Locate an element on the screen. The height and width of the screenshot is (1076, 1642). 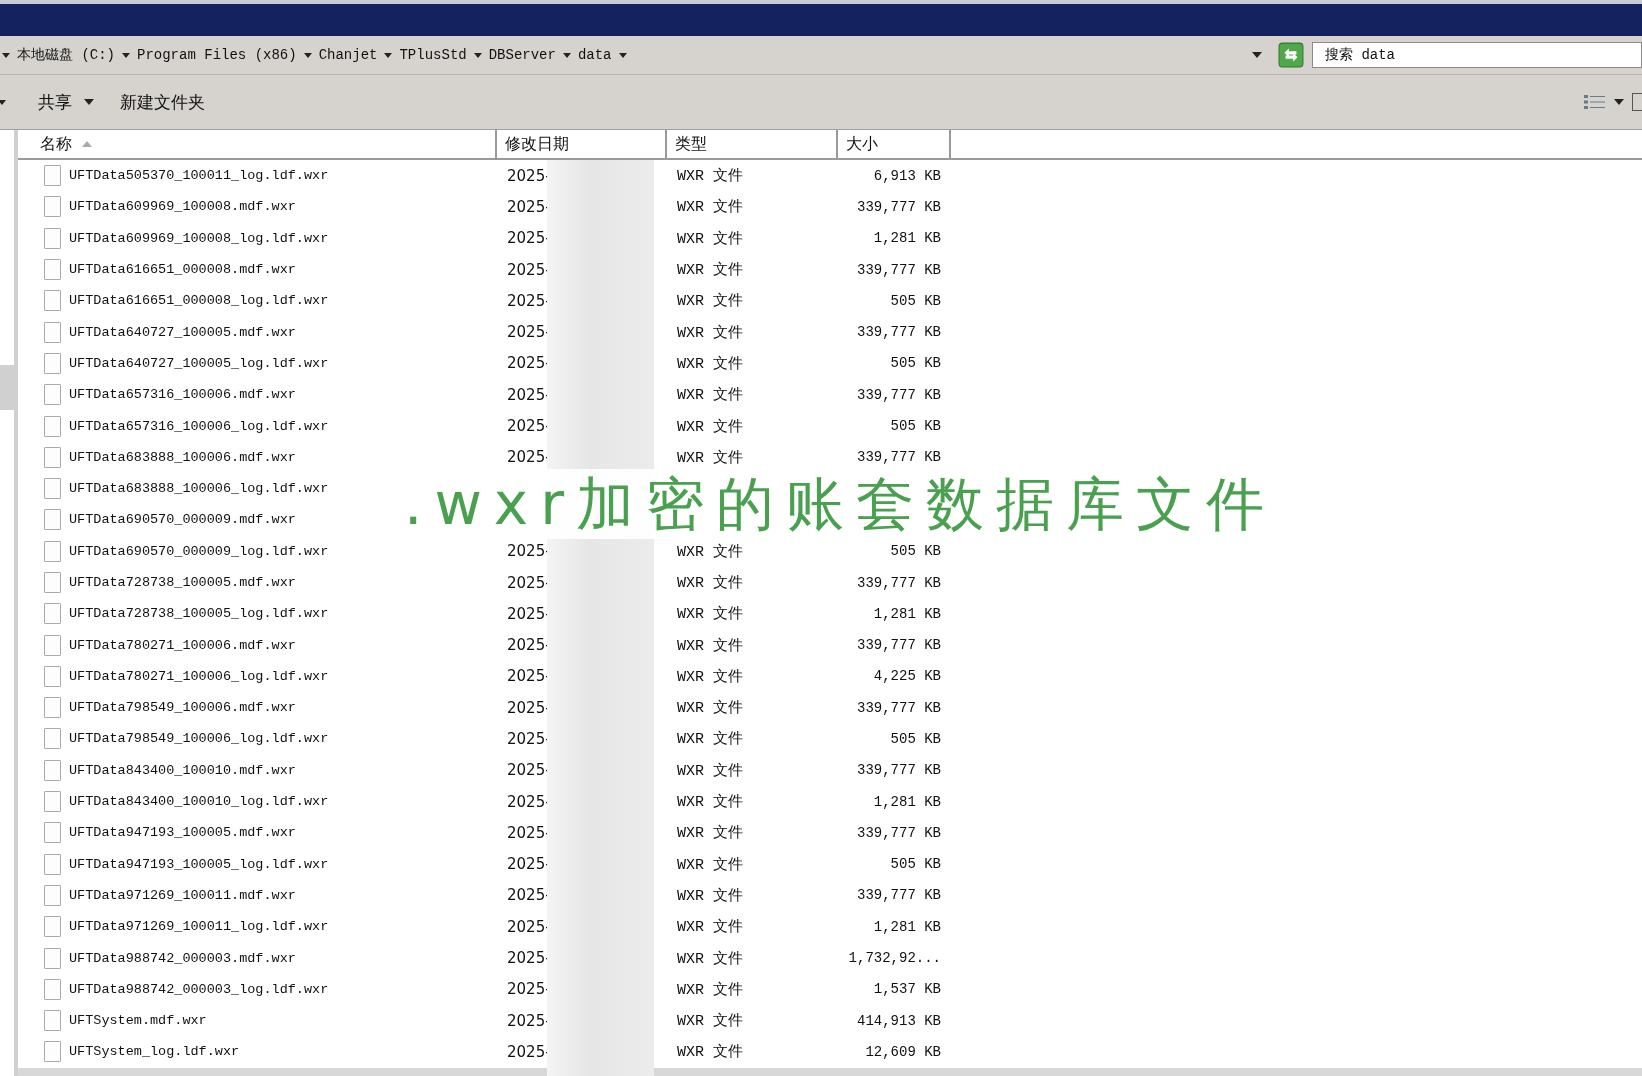
file-name: UFTData690570_000009_log.ldf.wxr is located at coordinates (199, 551).